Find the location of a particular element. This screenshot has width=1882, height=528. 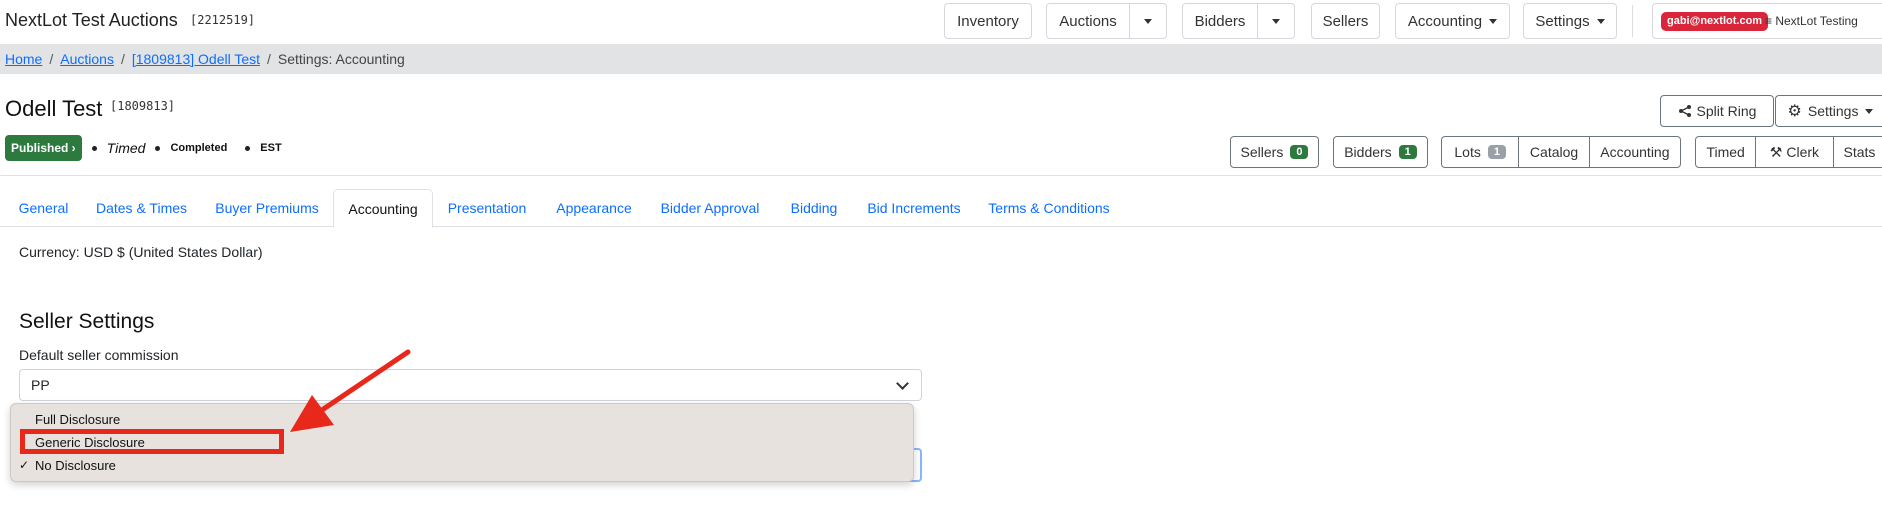

accounting-button: Accounting is located at coordinates (1634, 152).